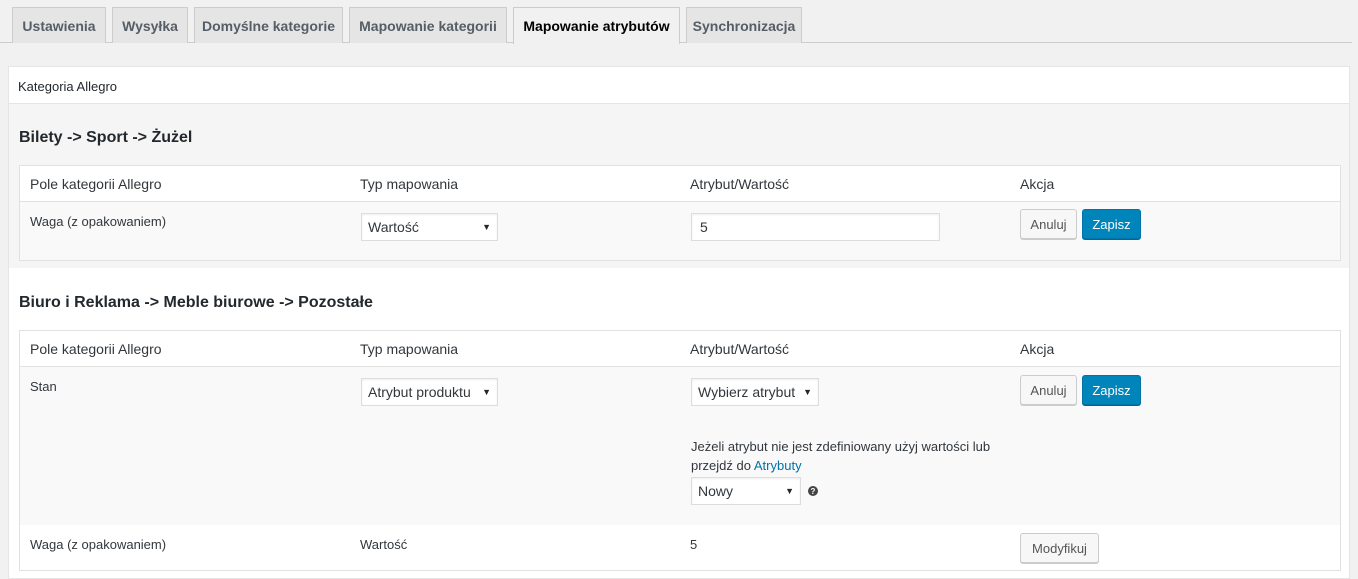  I want to click on modify-button: Modyfikuj, so click(1059, 548).